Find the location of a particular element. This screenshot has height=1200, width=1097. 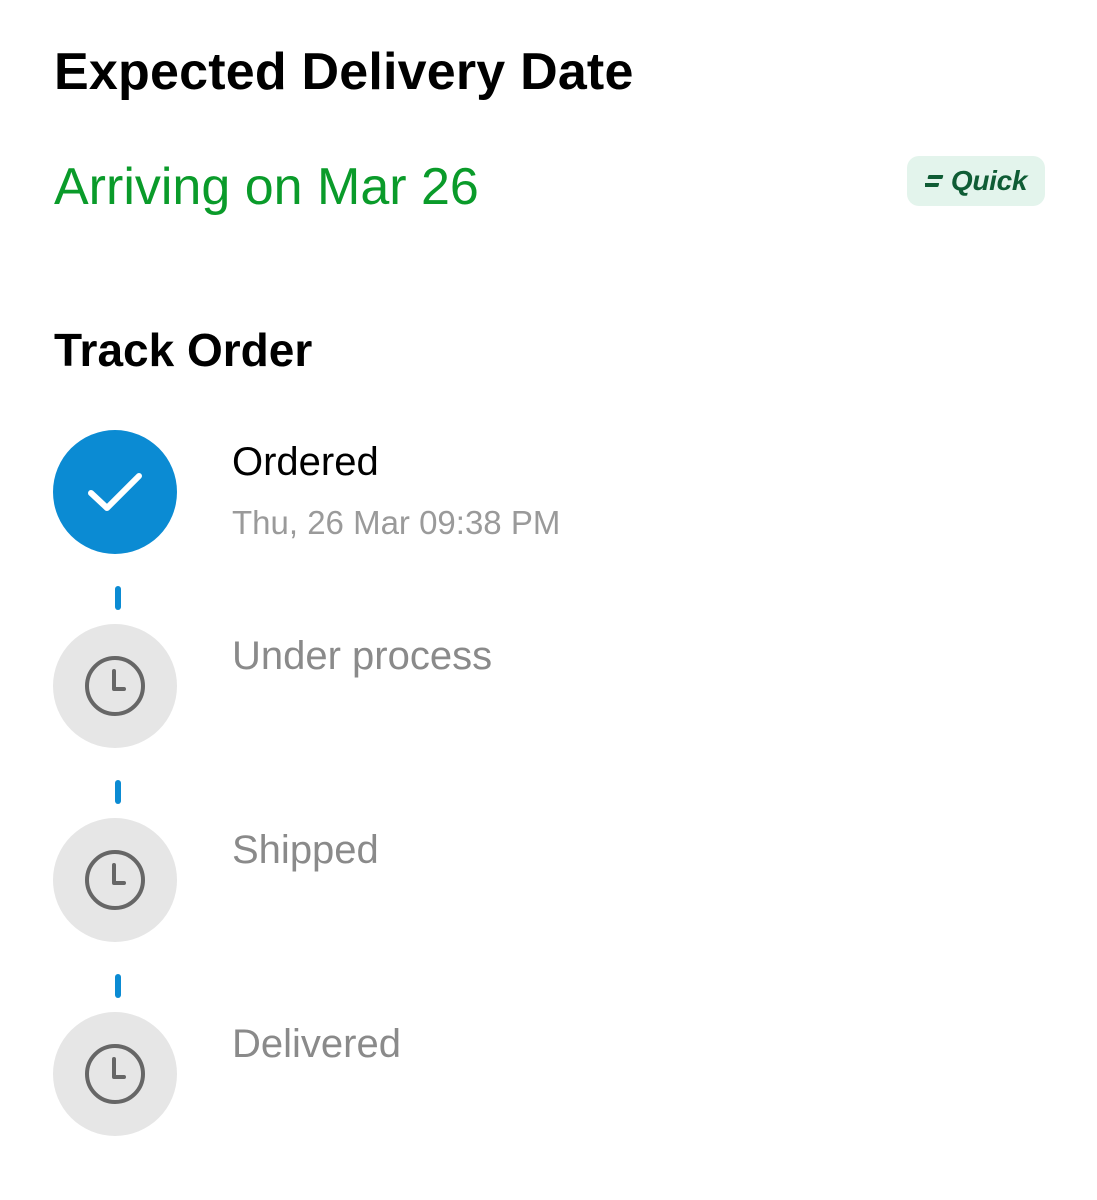

speed-lines-icon is located at coordinates (934, 181).